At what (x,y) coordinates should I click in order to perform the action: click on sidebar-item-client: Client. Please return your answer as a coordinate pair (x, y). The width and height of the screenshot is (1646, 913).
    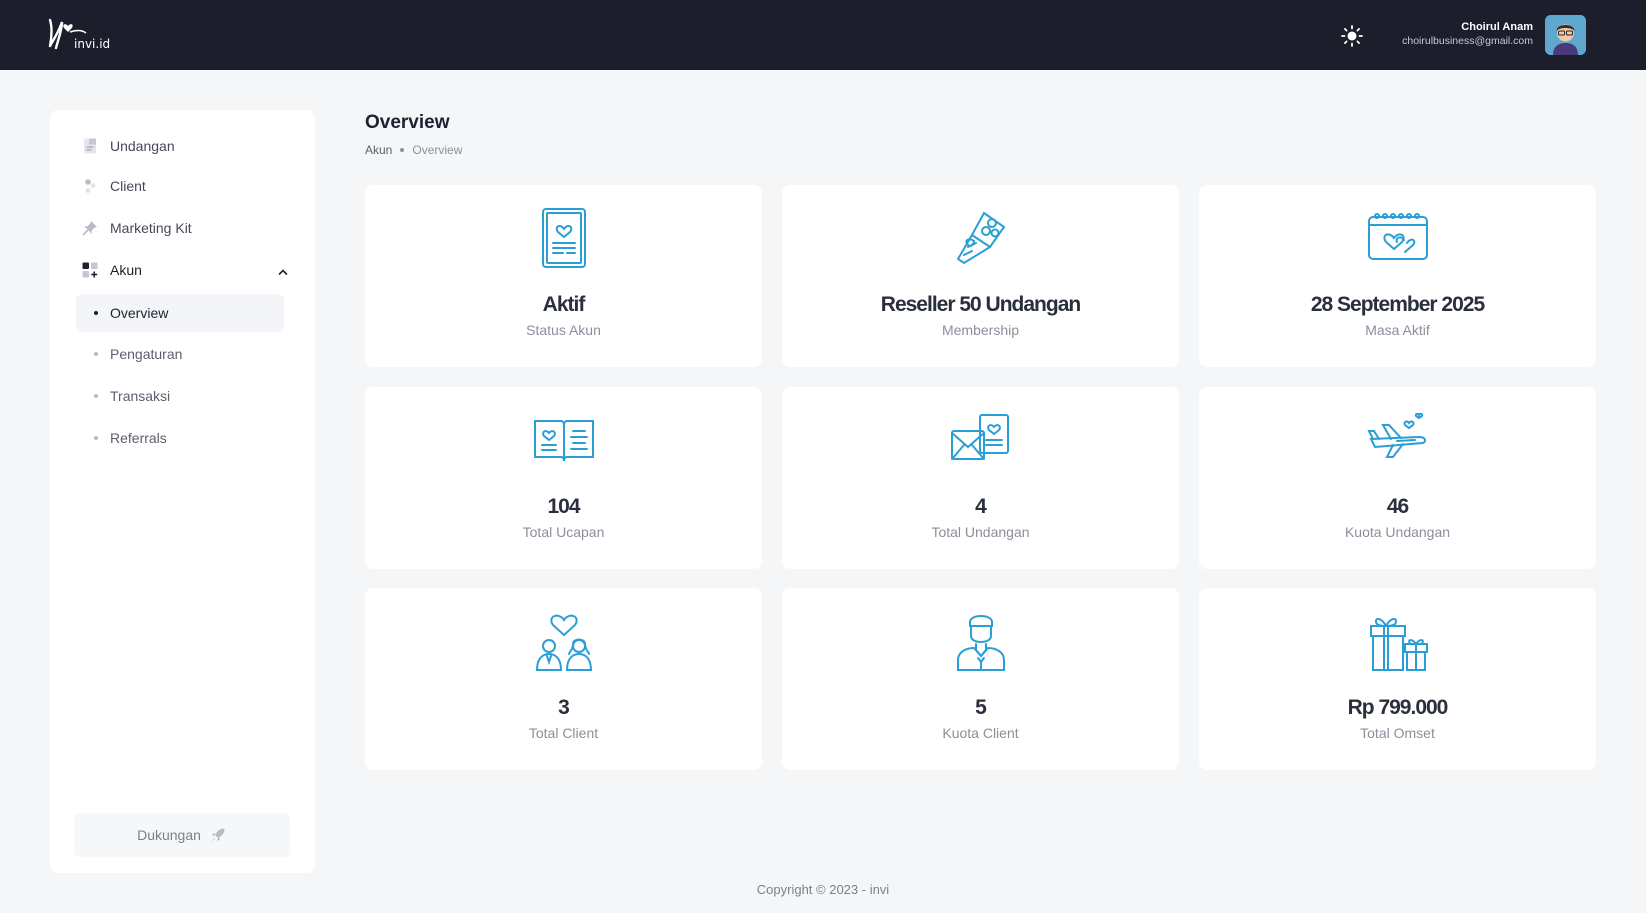
    Looking at the image, I should click on (113, 186).